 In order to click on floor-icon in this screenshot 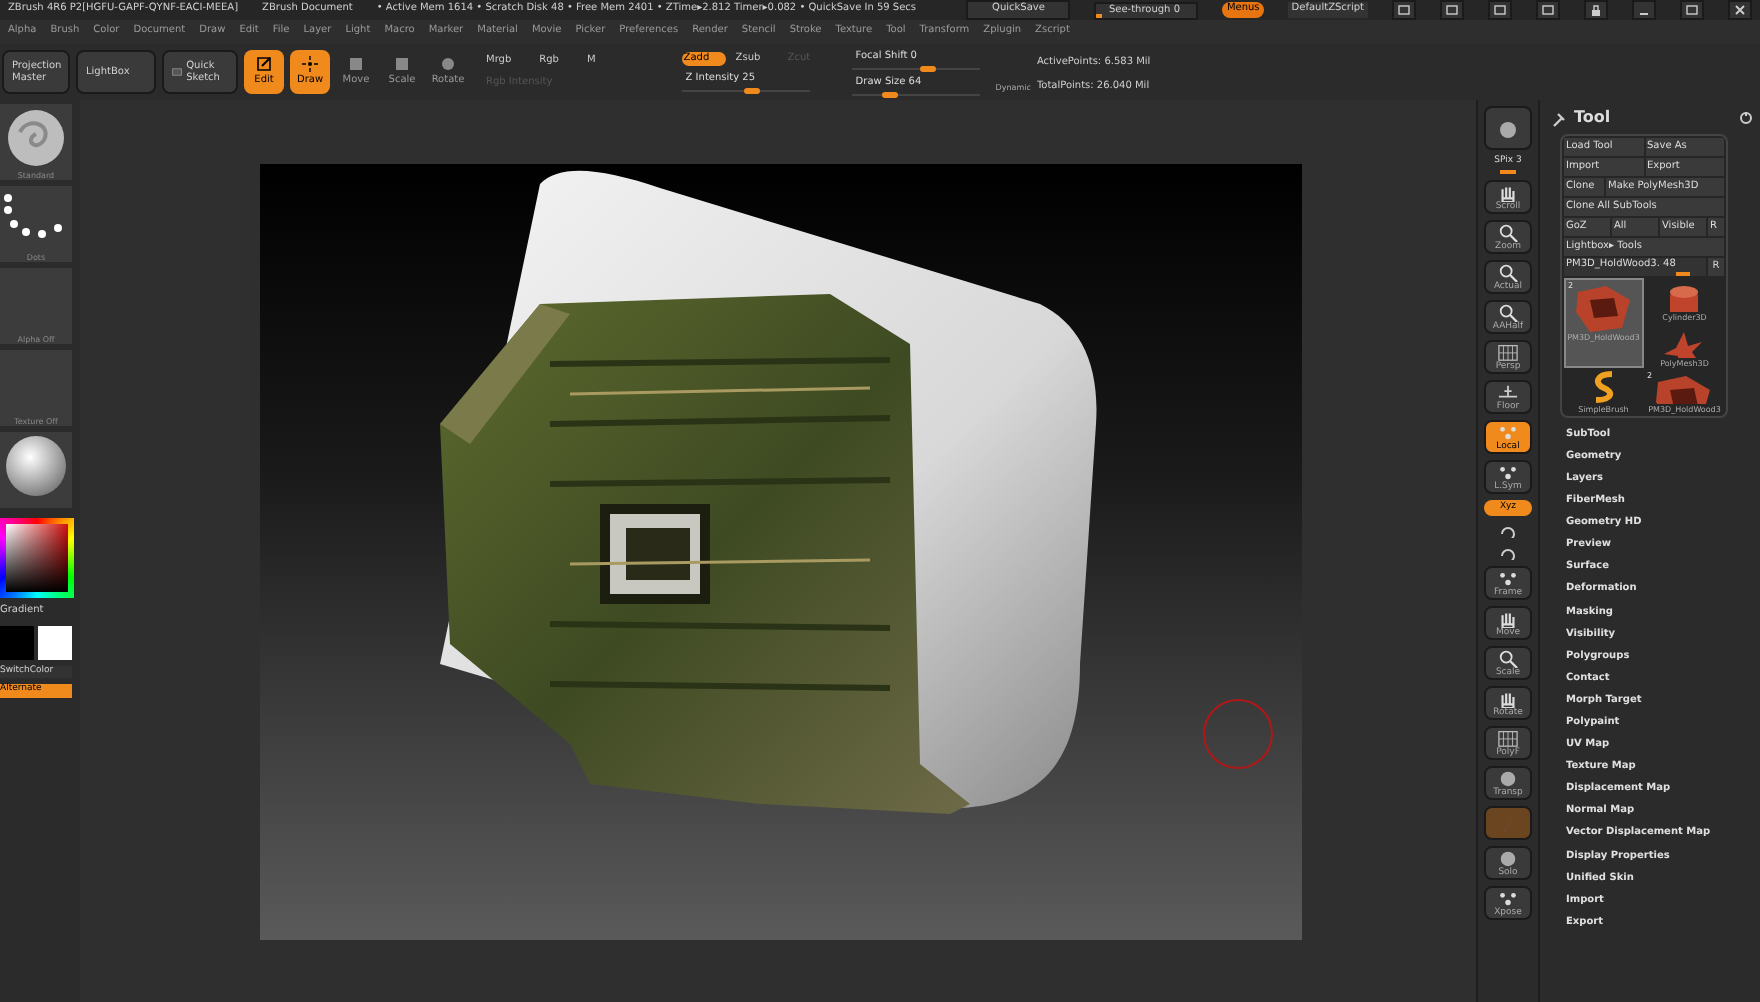, I will do `click(1508, 392)`.